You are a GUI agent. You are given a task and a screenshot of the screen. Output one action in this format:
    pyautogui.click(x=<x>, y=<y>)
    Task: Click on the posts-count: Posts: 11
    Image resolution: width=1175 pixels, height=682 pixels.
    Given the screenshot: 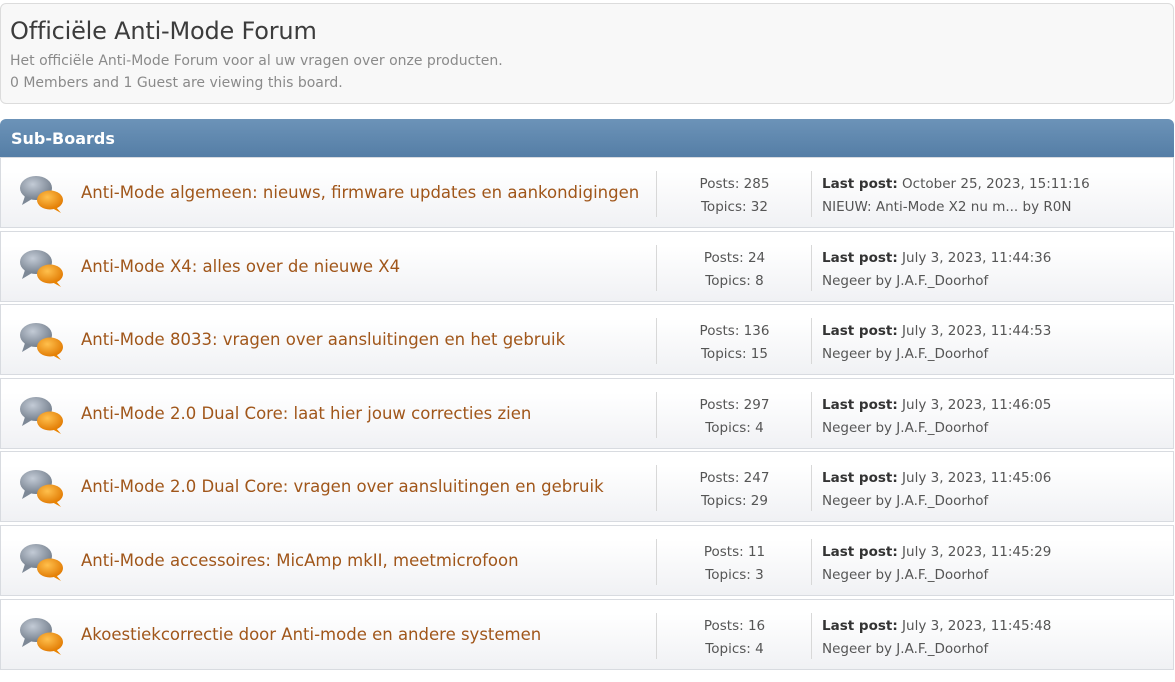 What is the action you would take?
    pyautogui.click(x=734, y=551)
    